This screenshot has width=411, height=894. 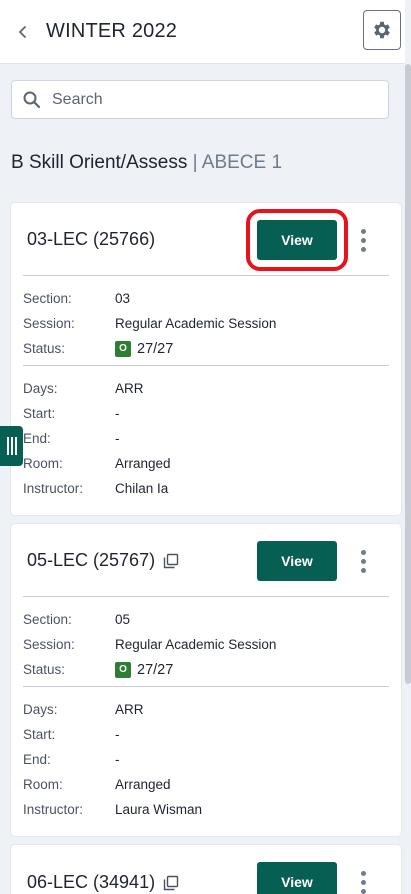 What do you see at coordinates (242, 162) in the screenshot?
I see `course-code: ABECE 1` at bounding box center [242, 162].